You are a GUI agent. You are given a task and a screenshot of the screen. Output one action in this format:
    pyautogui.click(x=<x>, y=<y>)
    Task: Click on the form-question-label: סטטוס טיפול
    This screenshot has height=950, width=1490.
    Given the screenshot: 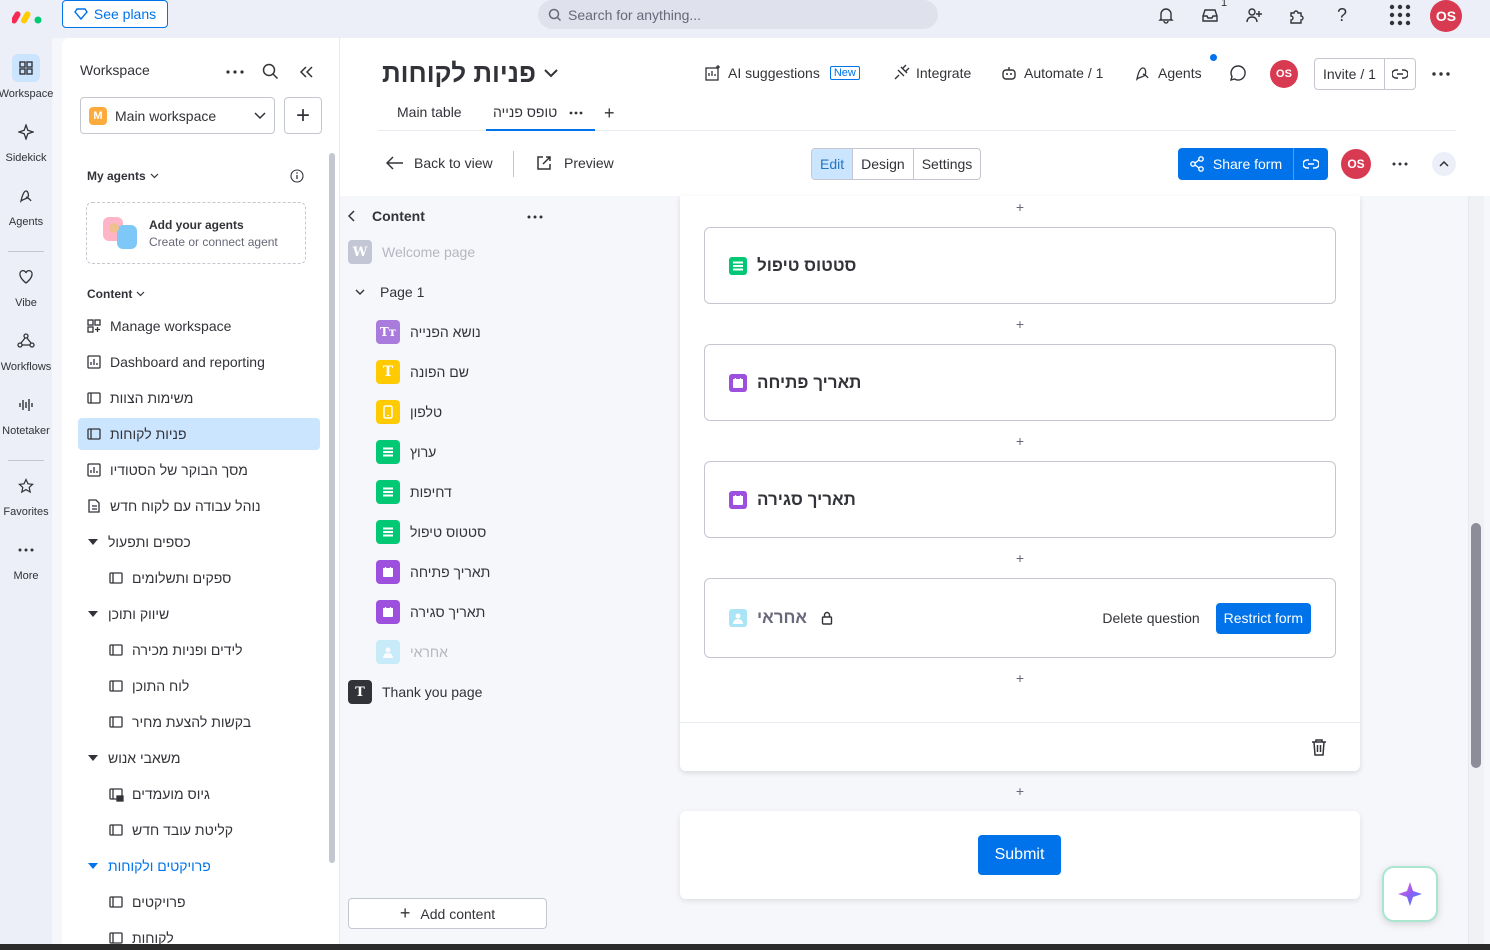 What is the action you would take?
    pyautogui.click(x=806, y=266)
    